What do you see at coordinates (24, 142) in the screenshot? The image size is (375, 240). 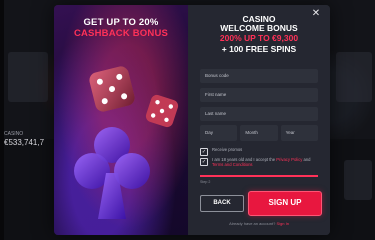 I see `jackpot-amount: €533,741,7` at bounding box center [24, 142].